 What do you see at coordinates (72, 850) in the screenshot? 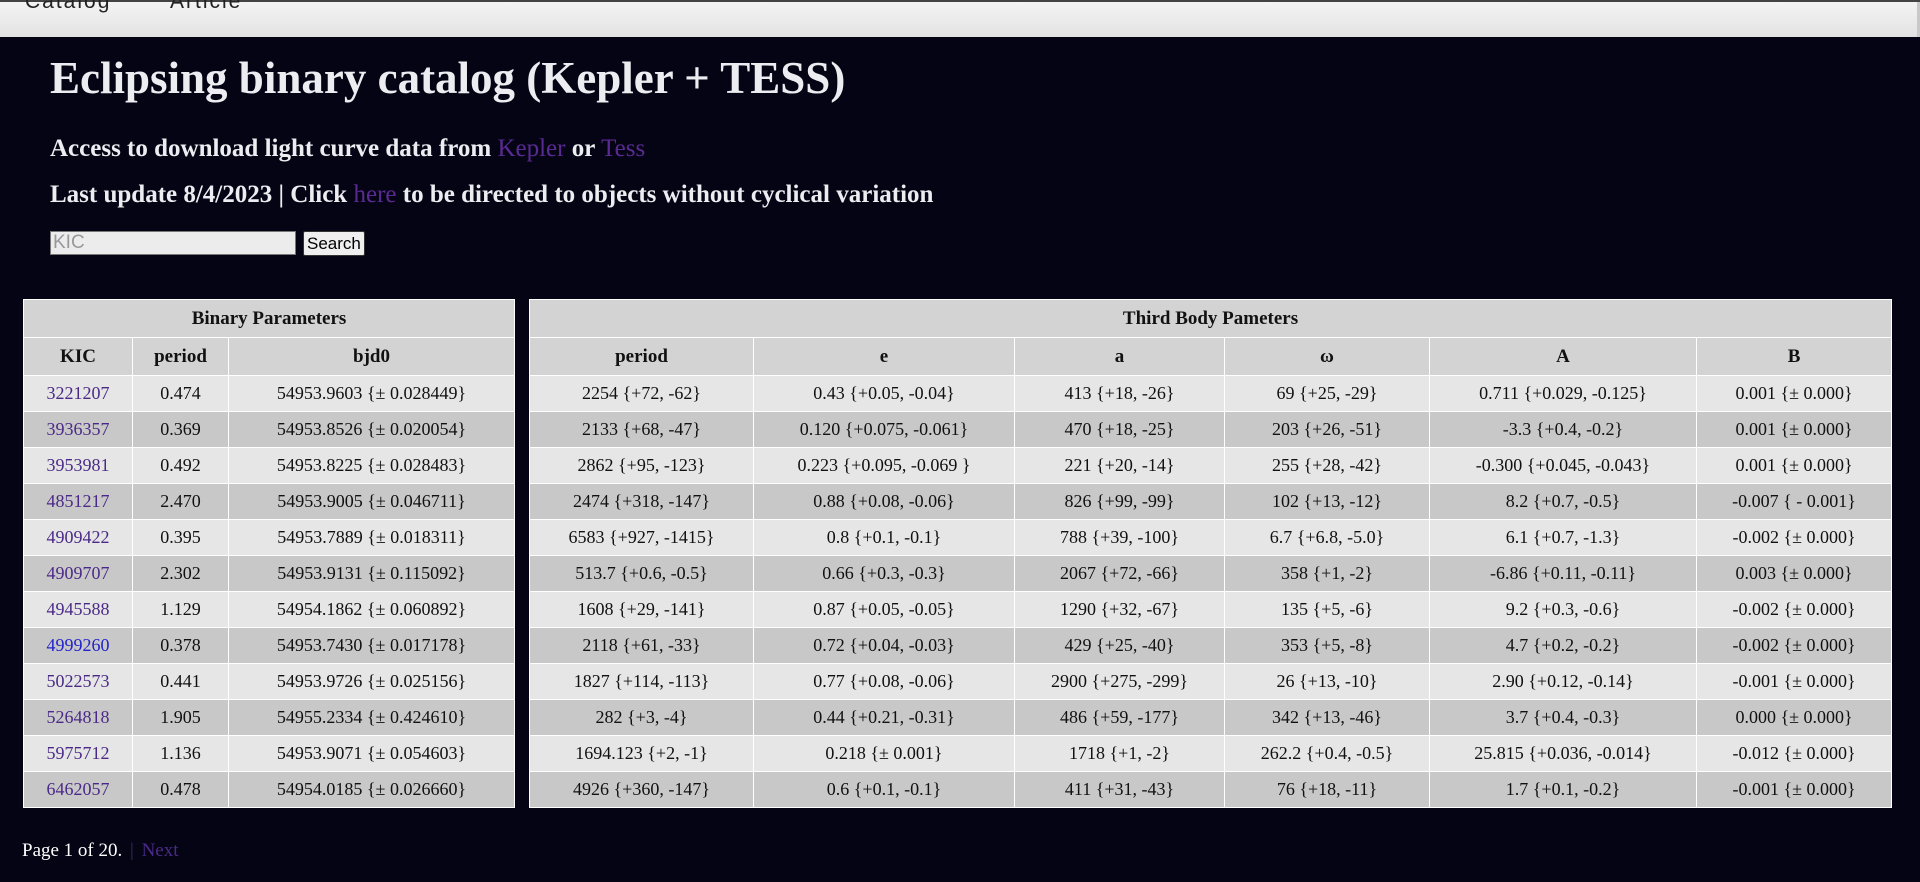
I see `page-info: Page 1 of 20.` at bounding box center [72, 850].